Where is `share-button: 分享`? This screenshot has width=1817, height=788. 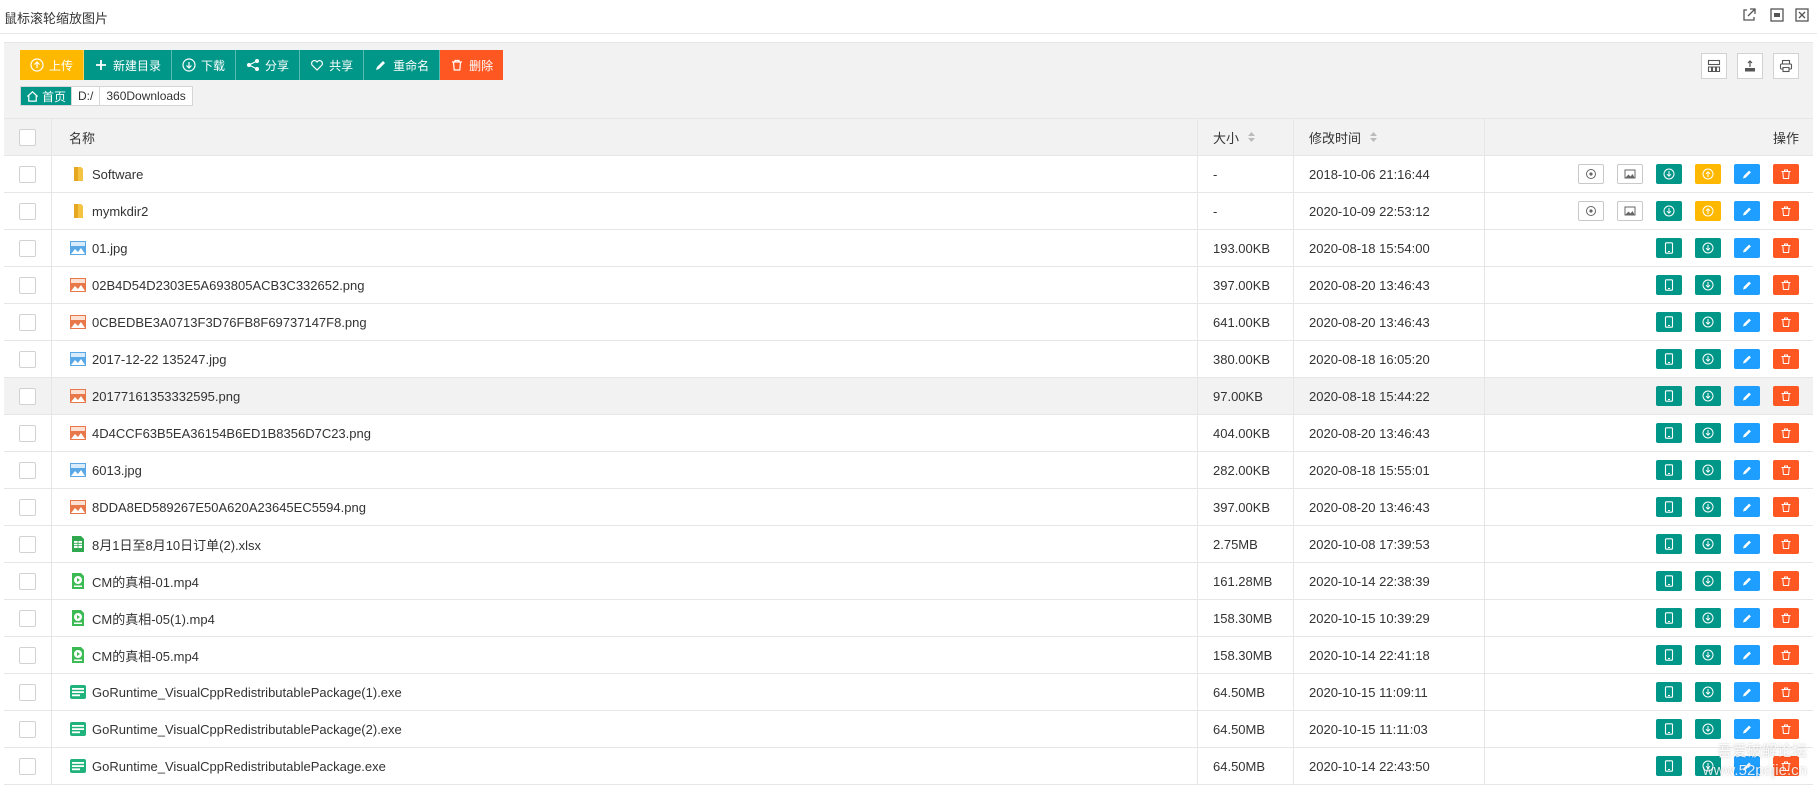
share-button: 分享 is located at coordinates (268, 65).